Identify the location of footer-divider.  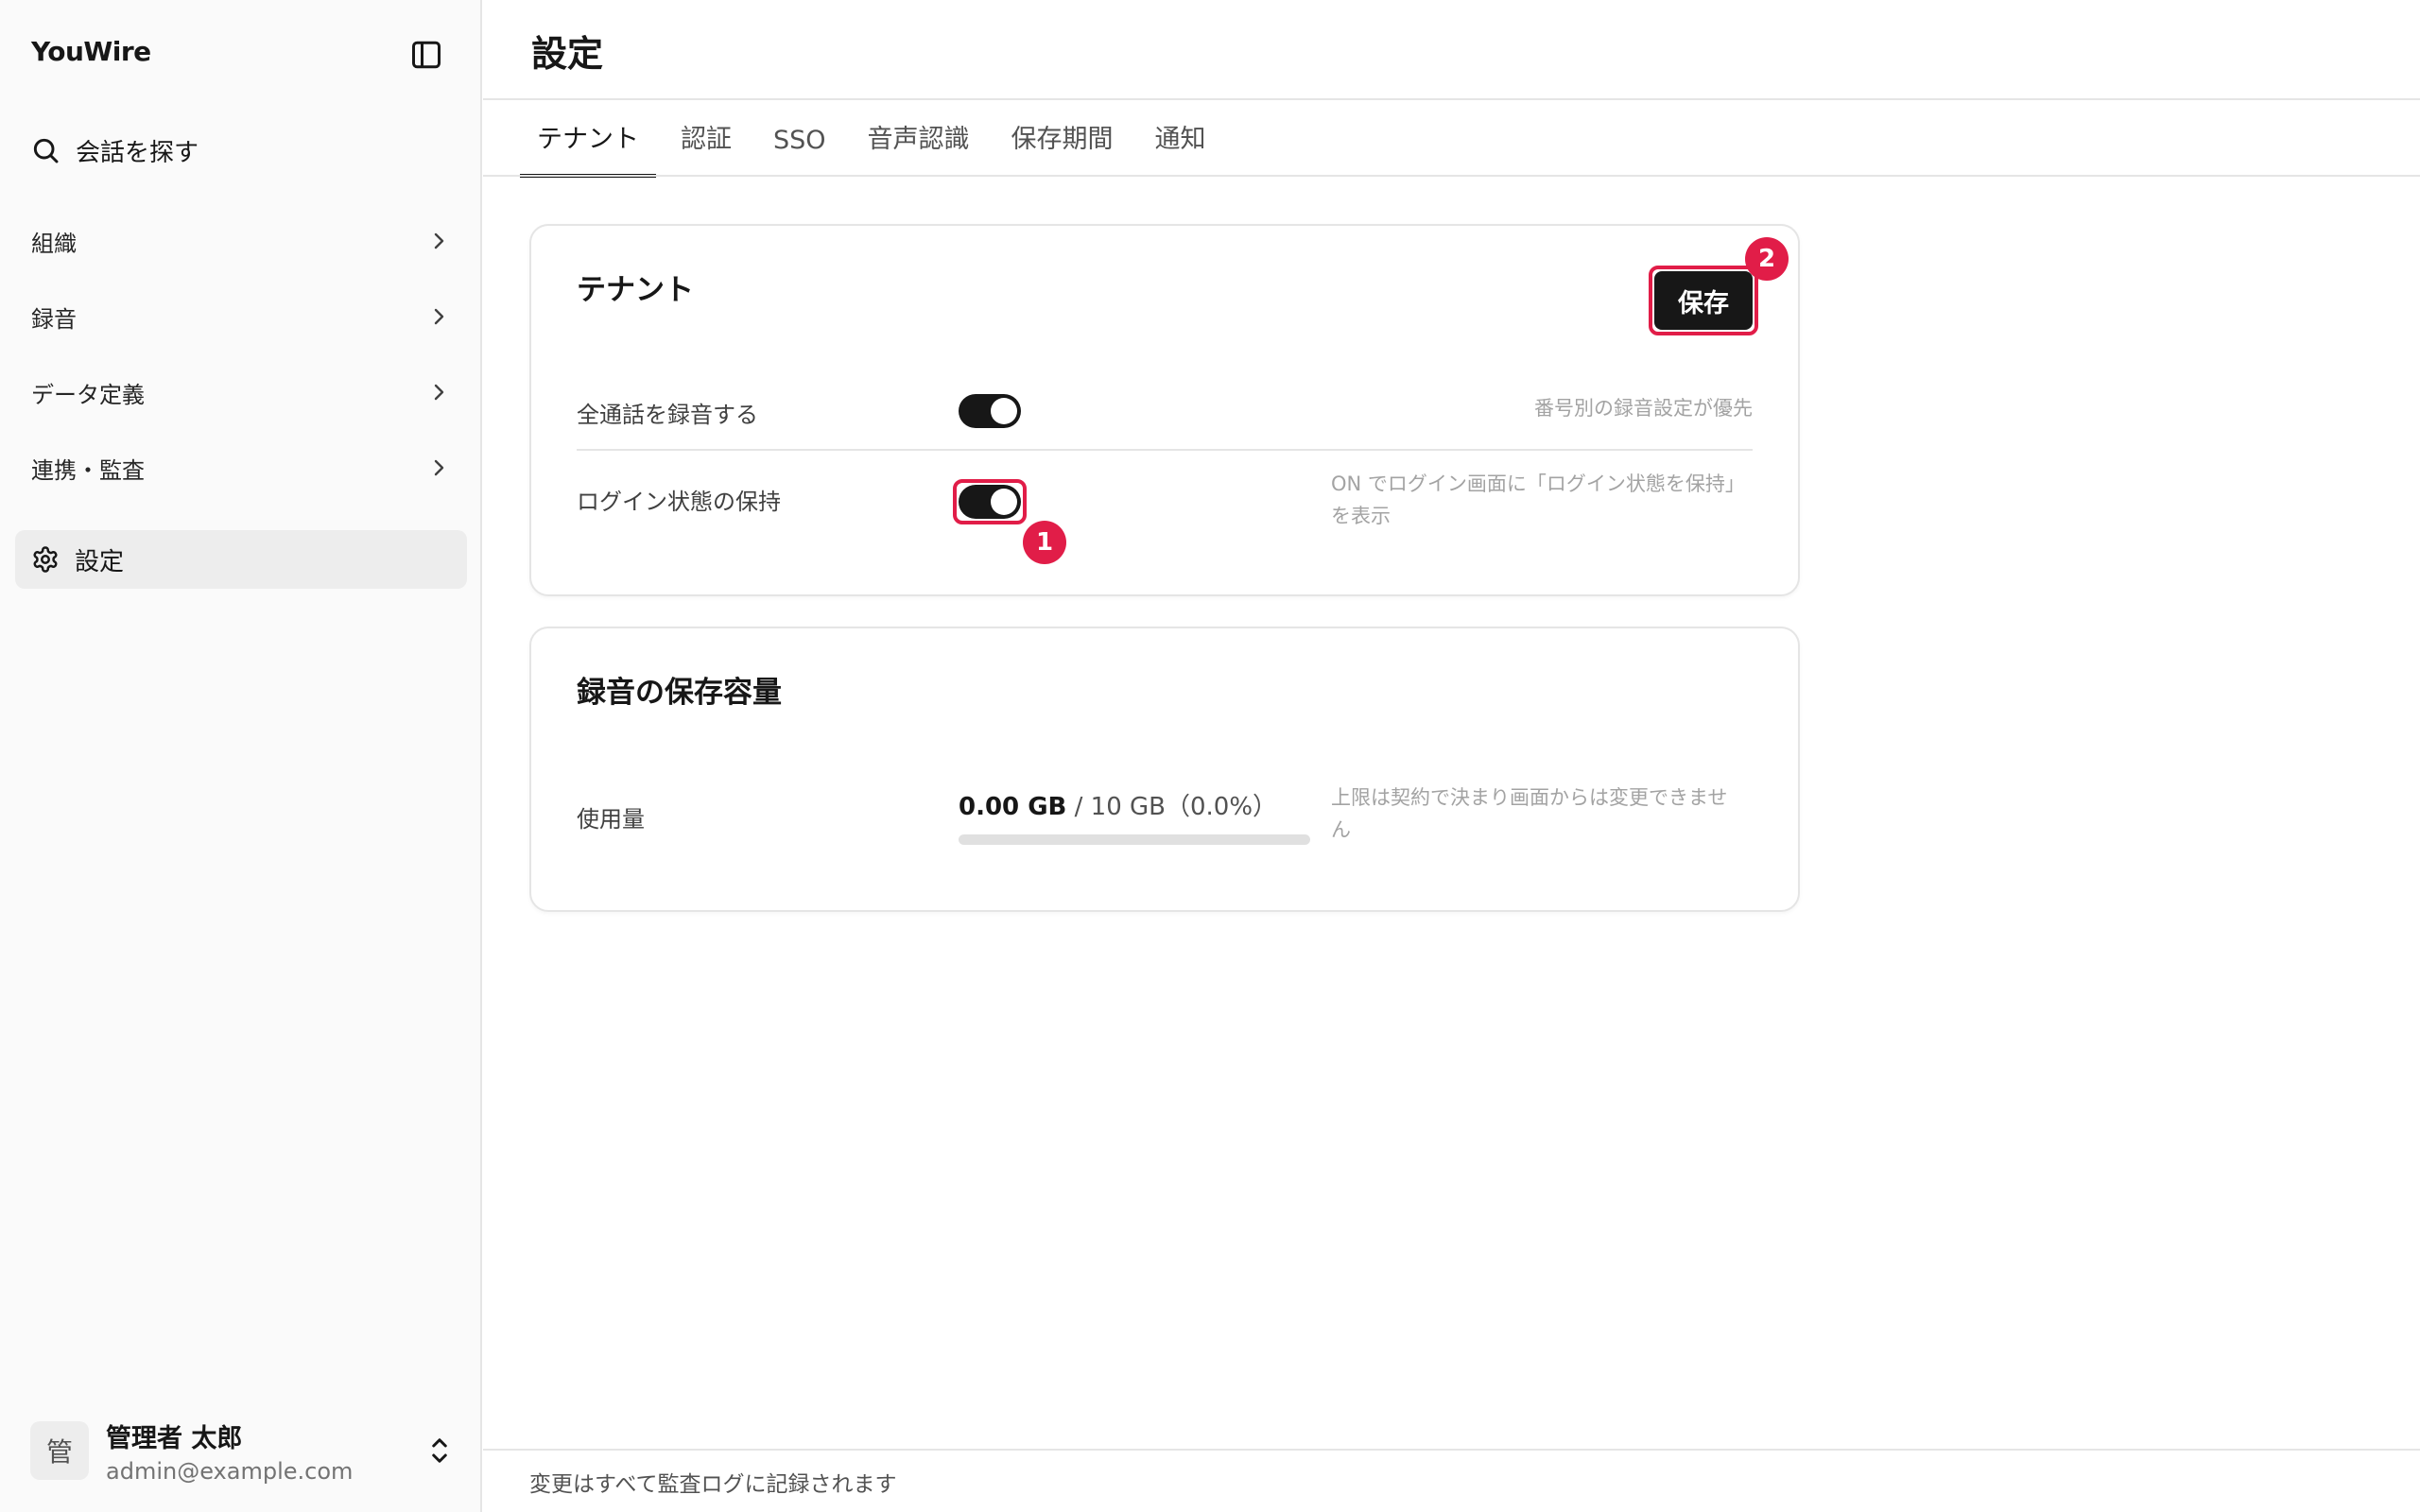
(1452, 1450).